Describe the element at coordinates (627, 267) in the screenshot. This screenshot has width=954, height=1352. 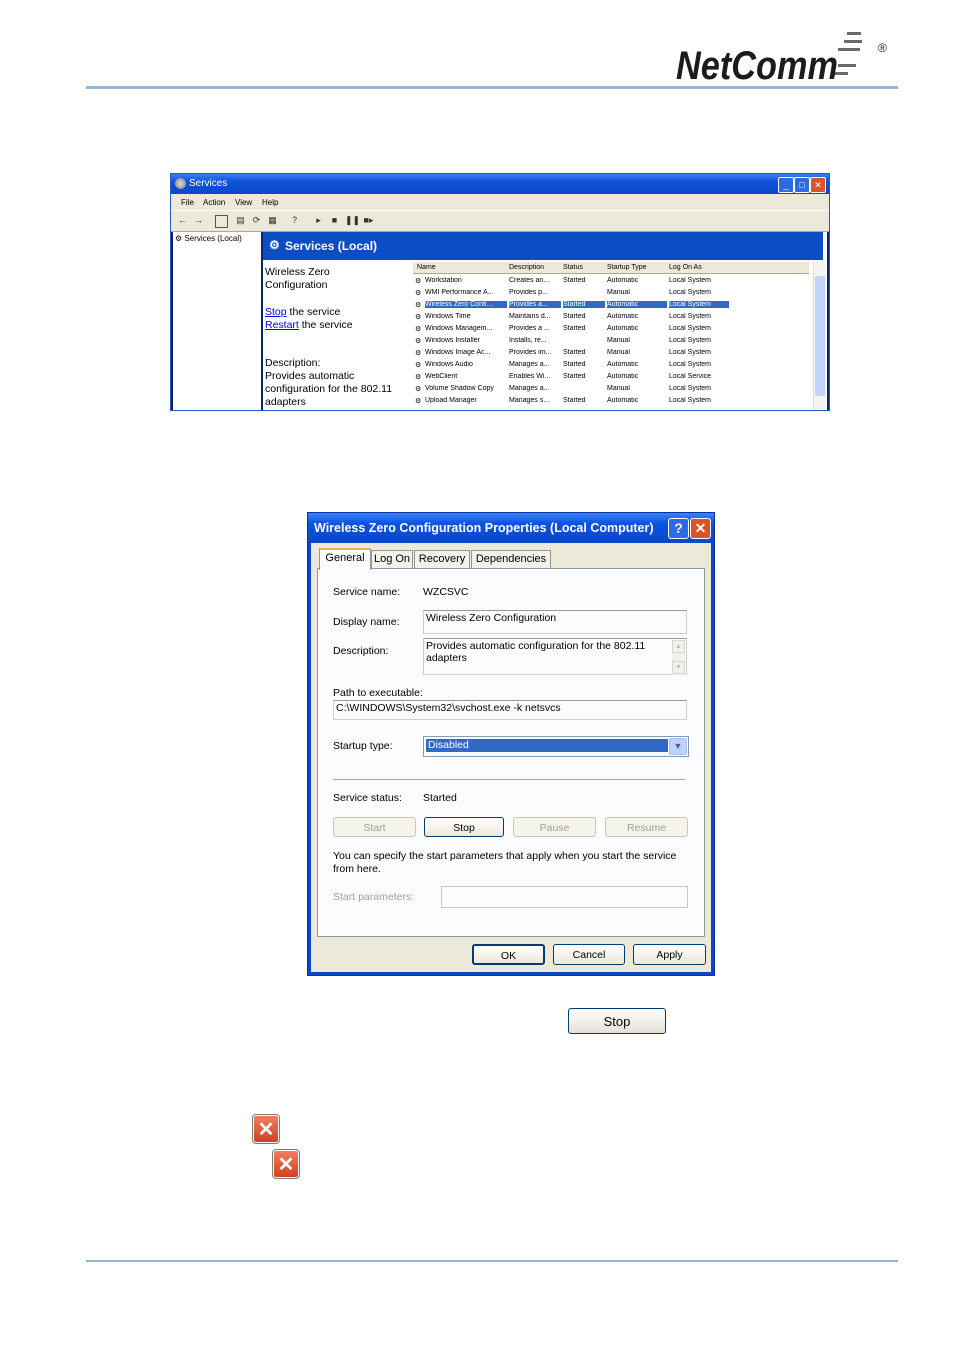
I see `col-startup-type: Startup Type` at that location.